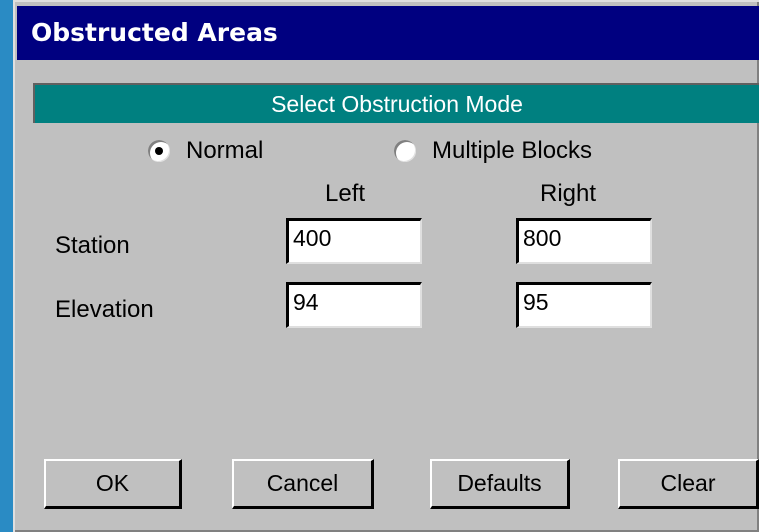  I want to click on normal-radio-label: Normal, so click(225, 150).